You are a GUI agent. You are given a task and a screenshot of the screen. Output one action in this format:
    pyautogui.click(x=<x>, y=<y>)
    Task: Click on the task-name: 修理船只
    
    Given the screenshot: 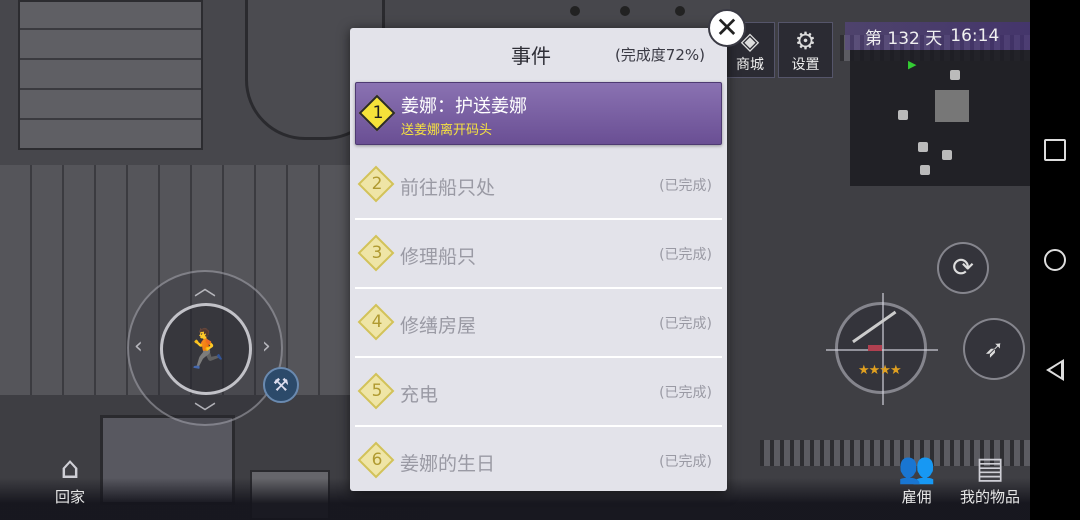 What is the action you would take?
    pyautogui.click(x=438, y=257)
    